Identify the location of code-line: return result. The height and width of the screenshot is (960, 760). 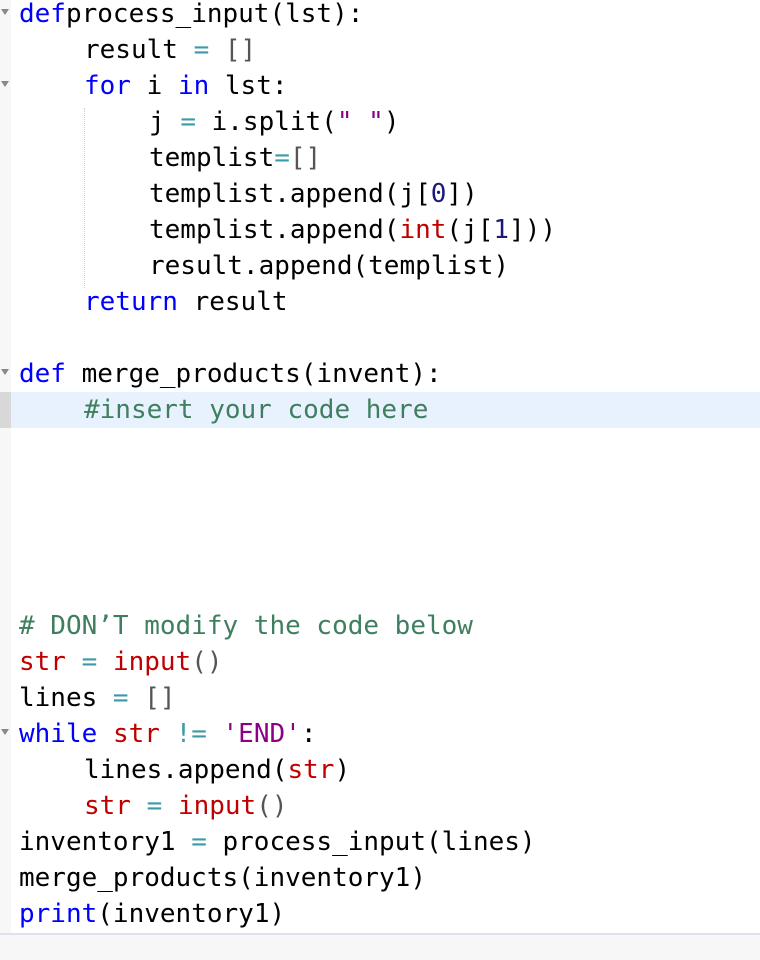
(380, 302).